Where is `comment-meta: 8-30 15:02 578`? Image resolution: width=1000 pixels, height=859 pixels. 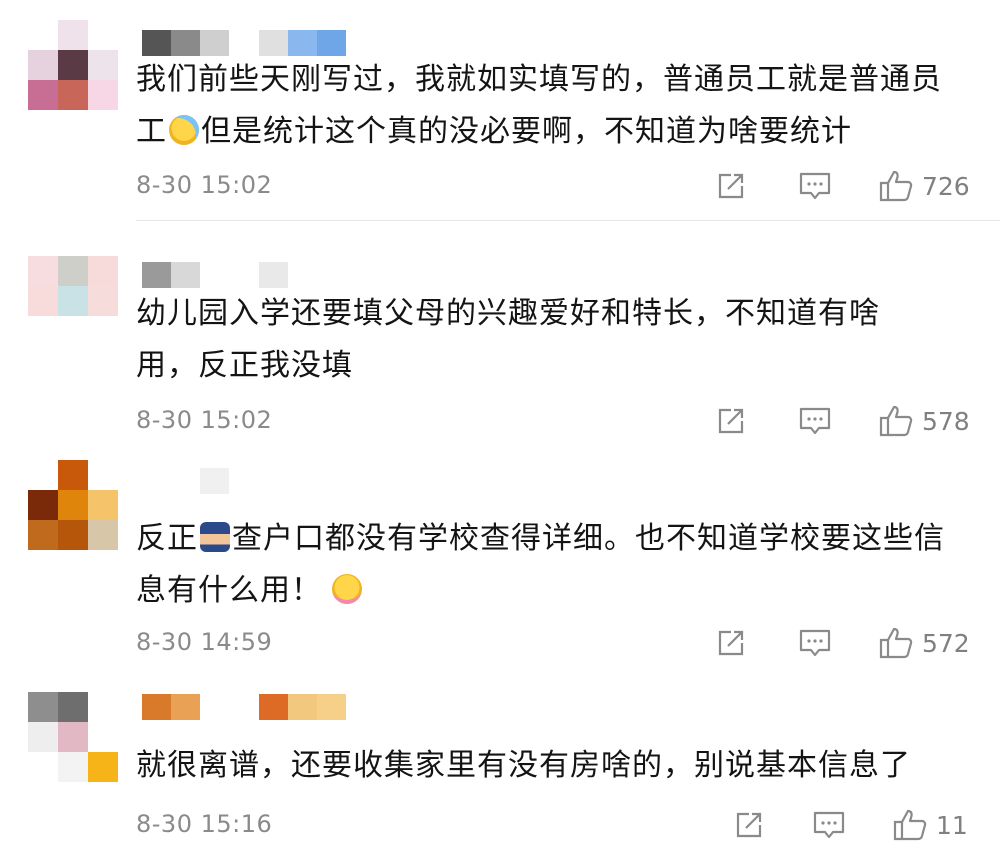 comment-meta: 8-30 15:02 578 is located at coordinates (556, 421).